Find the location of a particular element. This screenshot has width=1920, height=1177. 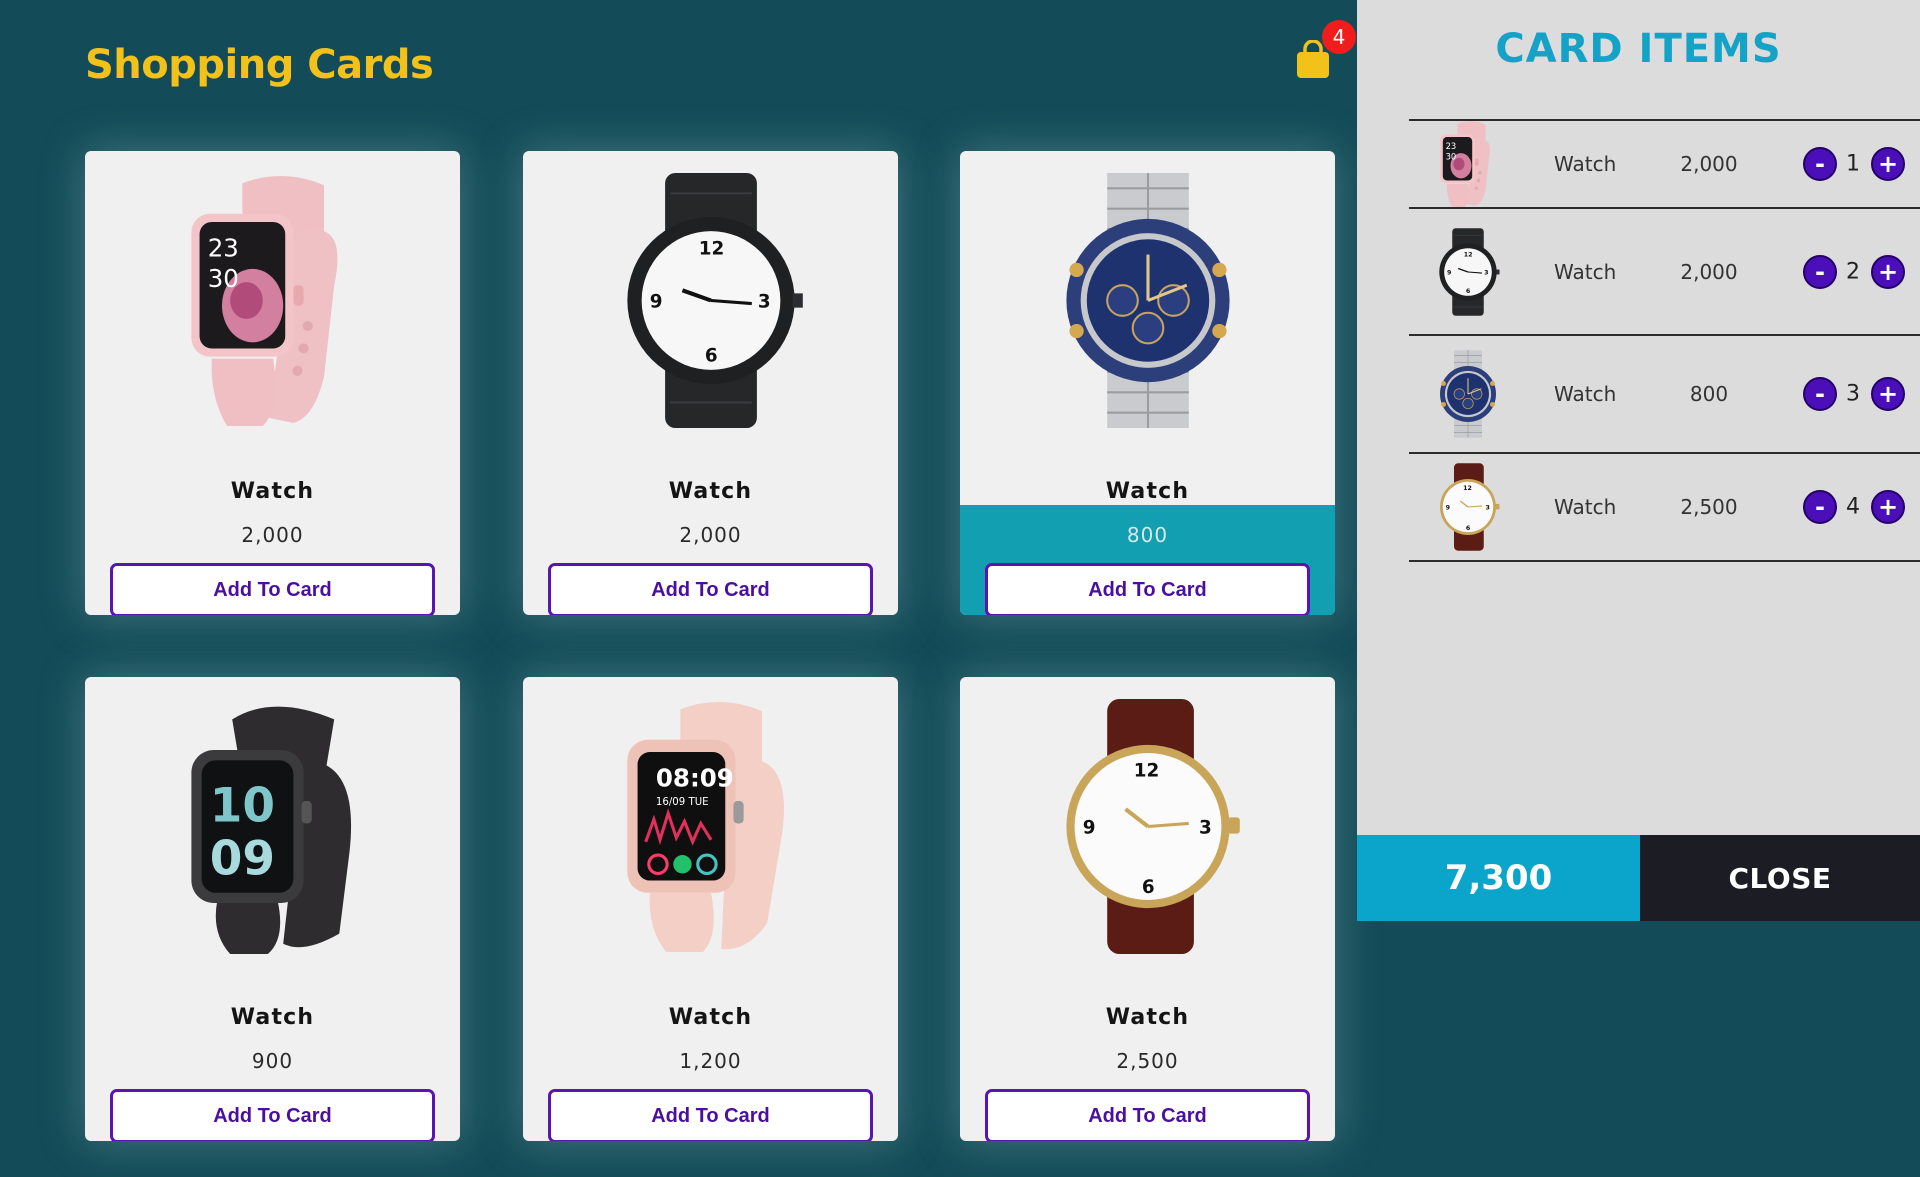

product-card: Watch 1,200 Add To Card is located at coordinates (710, 909).